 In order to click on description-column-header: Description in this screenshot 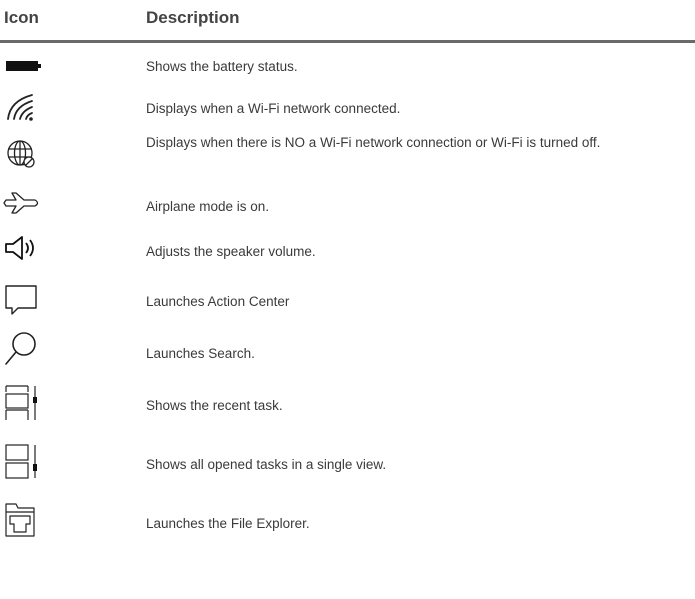, I will do `click(193, 17)`.